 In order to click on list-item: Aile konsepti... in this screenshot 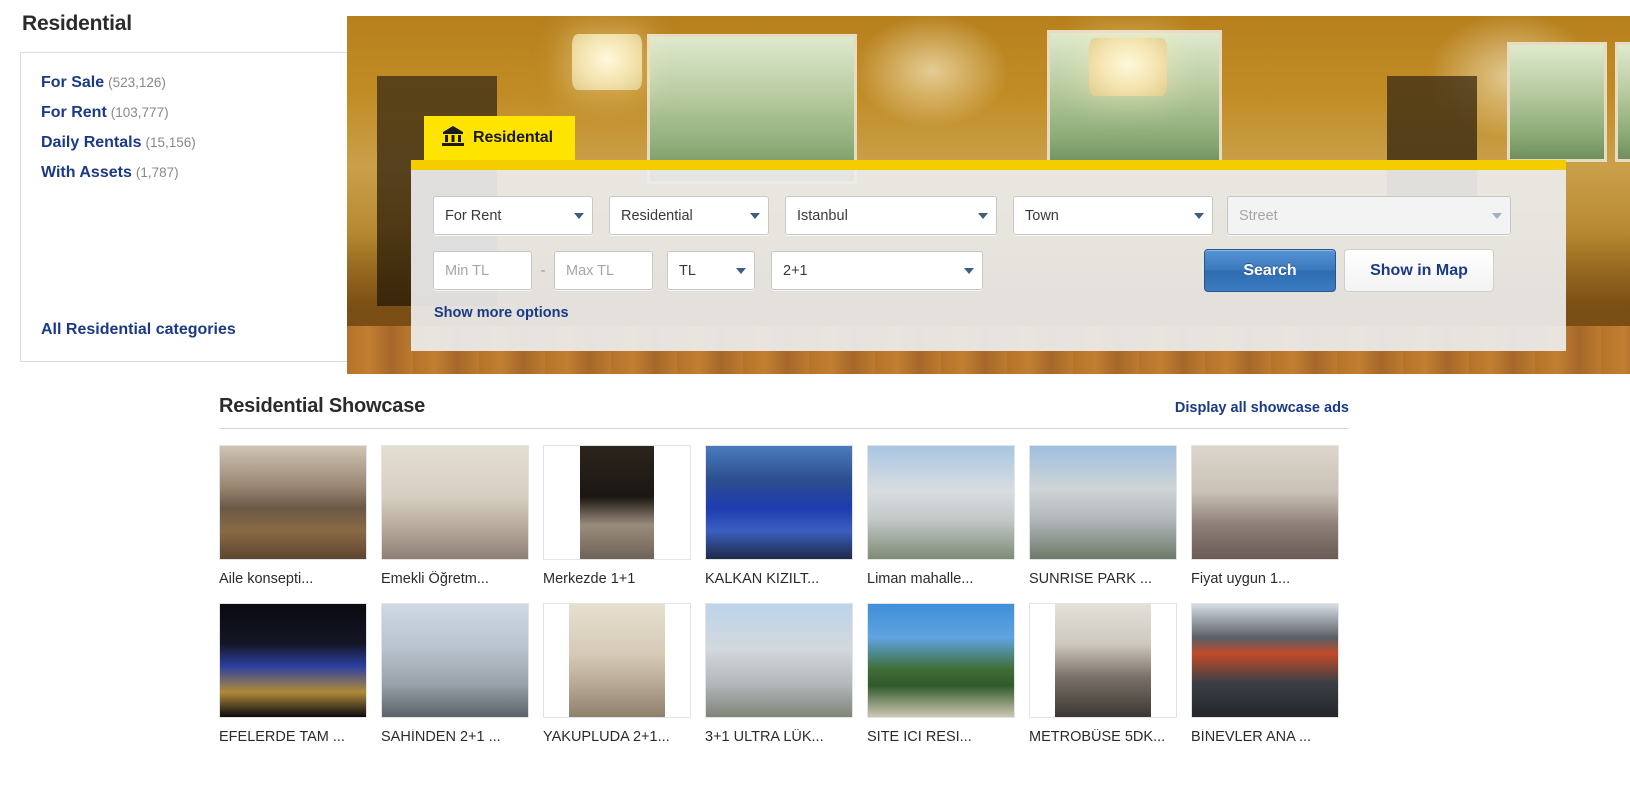, I will do `click(293, 516)`.